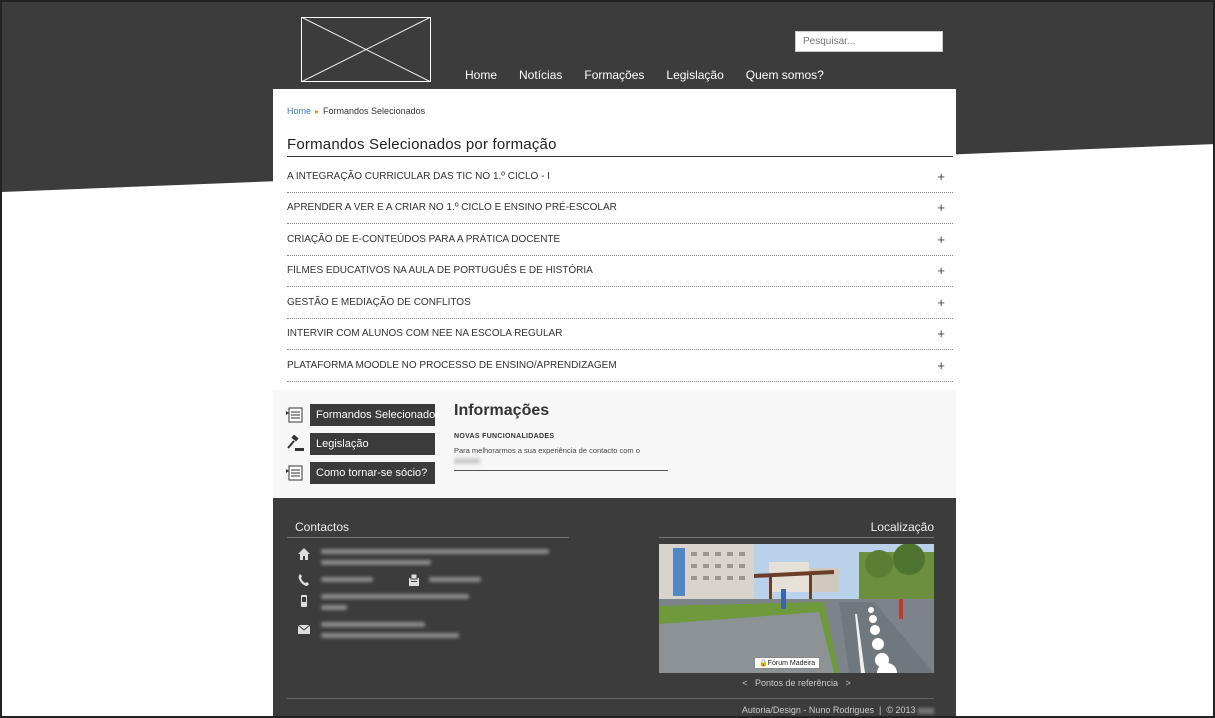 Image resolution: width=1215 pixels, height=718 pixels. Describe the element at coordinates (379, 302) in the screenshot. I see `course-label: GESTÃO E MEDIAÇÃO DE CONFLITOS` at that location.